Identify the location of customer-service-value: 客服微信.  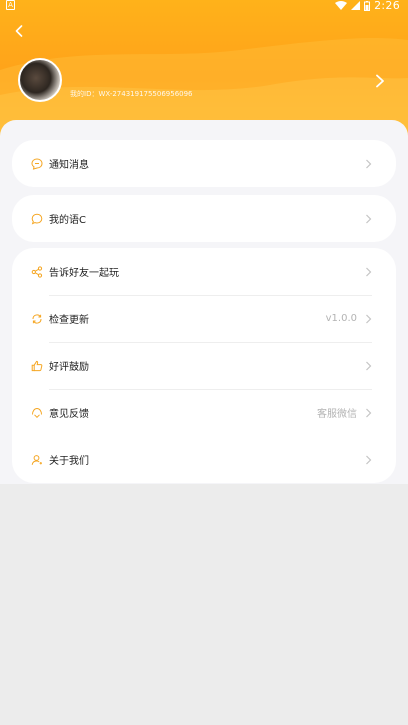
(337, 414).